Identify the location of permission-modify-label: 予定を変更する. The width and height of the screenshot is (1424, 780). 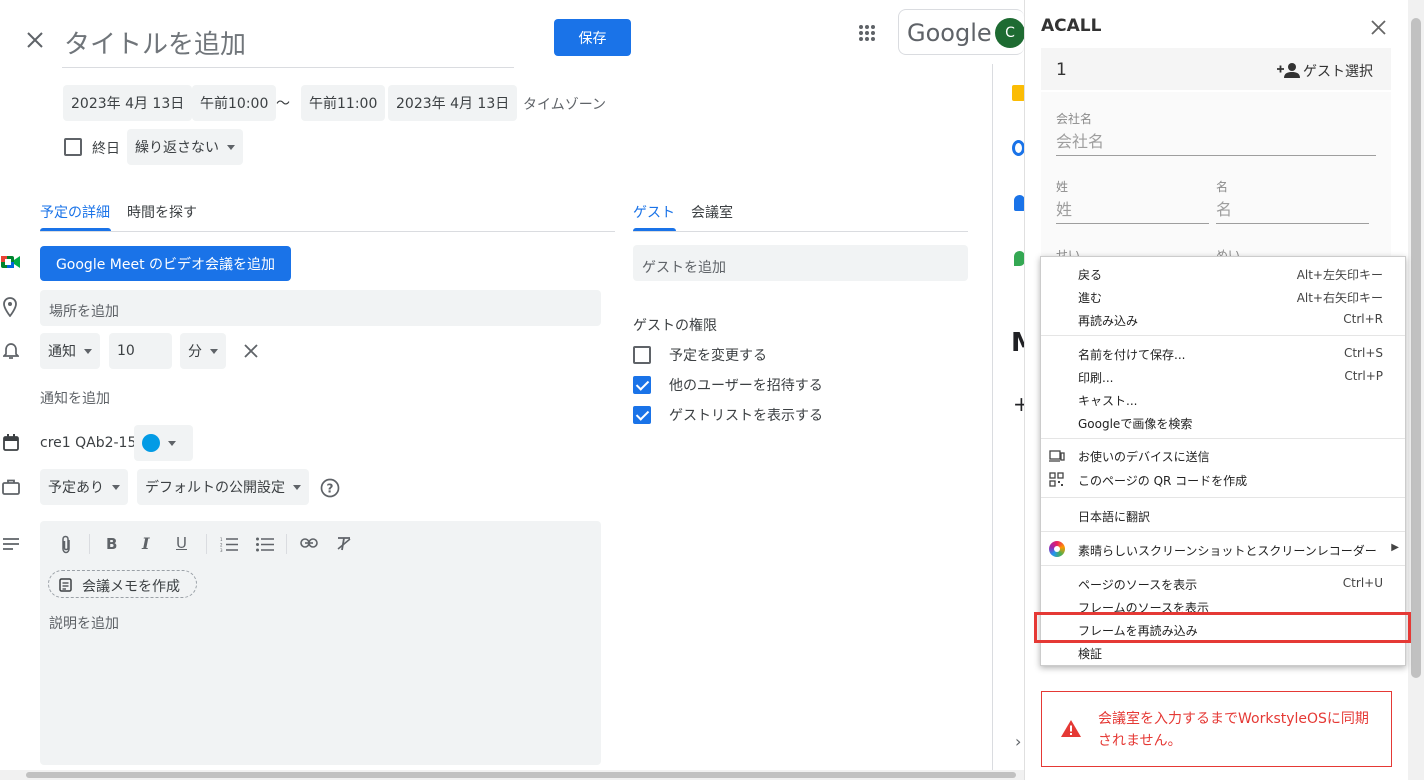
(718, 356).